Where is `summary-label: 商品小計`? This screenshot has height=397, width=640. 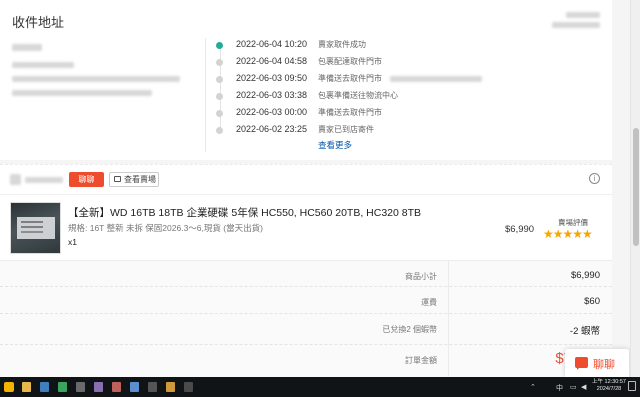
summary-label: 商品小計 is located at coordinates (421, 276).